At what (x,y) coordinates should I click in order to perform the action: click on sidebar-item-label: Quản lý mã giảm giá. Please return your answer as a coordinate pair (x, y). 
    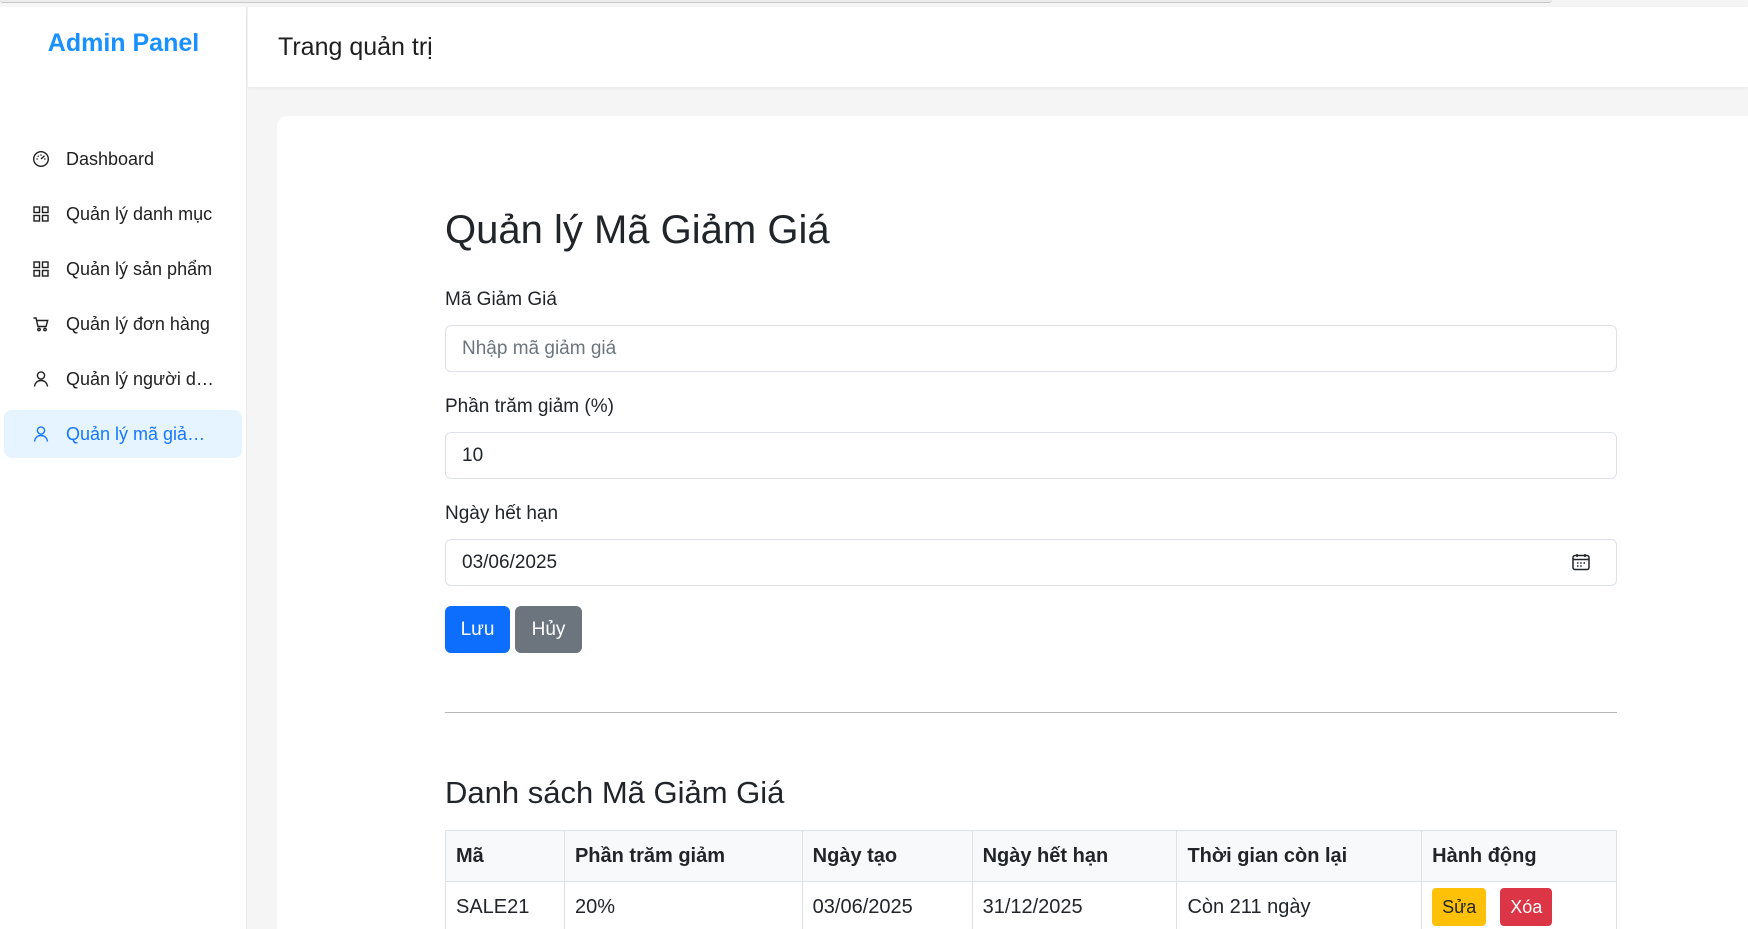
    Looking at the image, I should click on (141, 433).